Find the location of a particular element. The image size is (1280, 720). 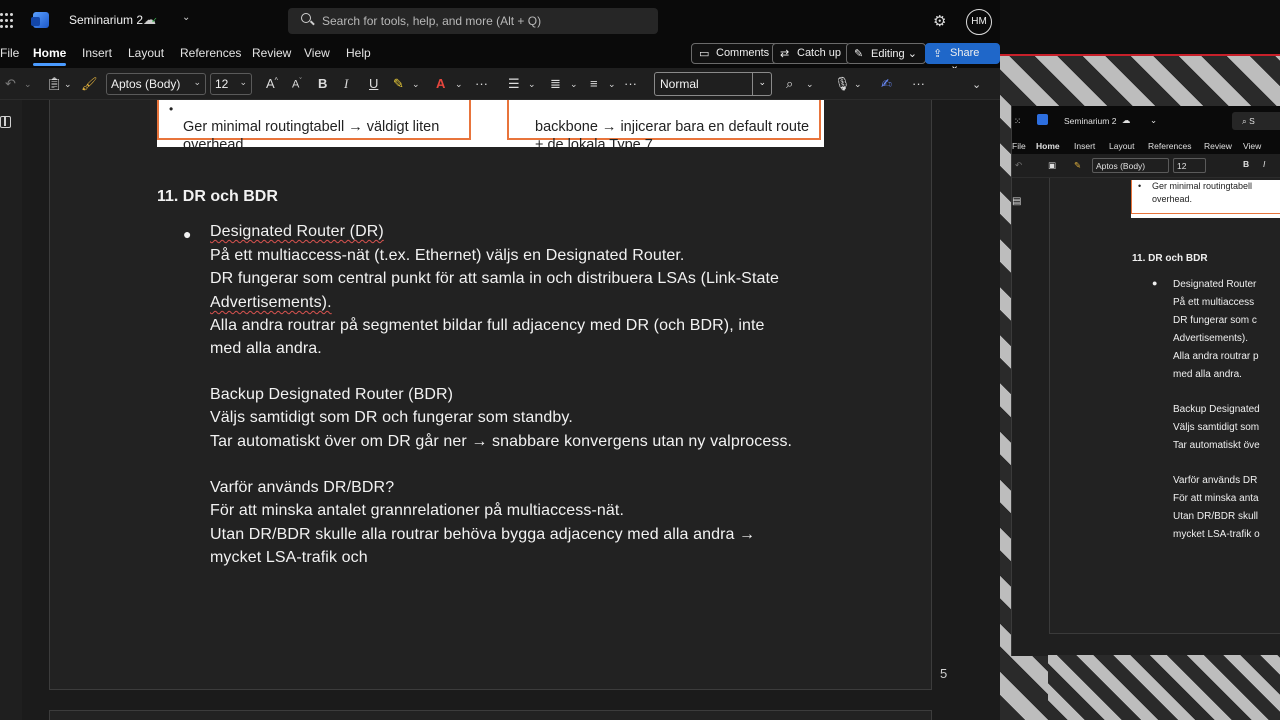

comments-button: ▭ Comments is located at coordinates (735, 53).